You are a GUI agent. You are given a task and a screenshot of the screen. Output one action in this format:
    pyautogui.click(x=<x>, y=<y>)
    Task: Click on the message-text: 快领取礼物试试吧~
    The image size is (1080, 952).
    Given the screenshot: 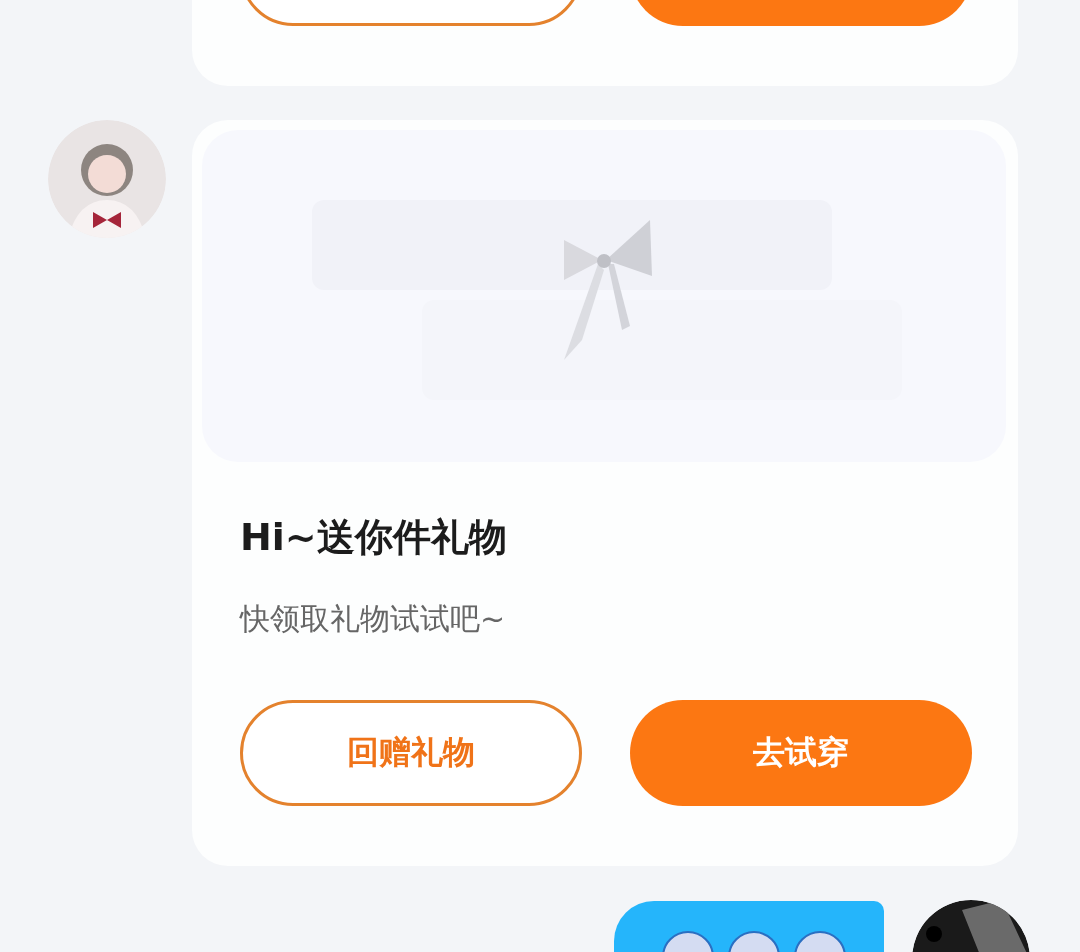 What is the action you would take?
    pyautogui.click(x=373, y=619)
    